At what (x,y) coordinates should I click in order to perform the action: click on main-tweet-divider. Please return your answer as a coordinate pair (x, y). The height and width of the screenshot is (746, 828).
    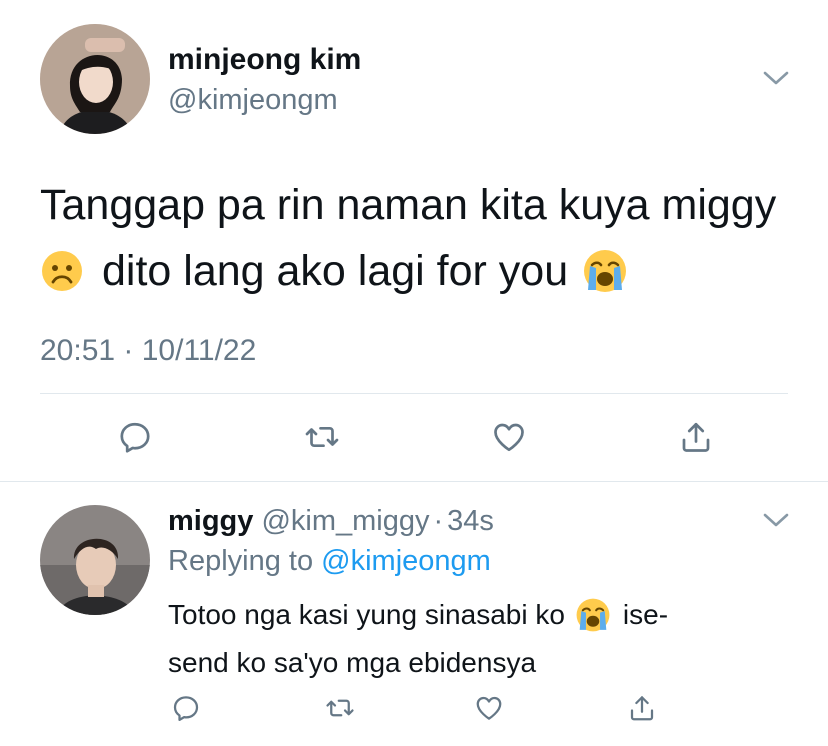
    Looking at the image, I should click on (414, 393).